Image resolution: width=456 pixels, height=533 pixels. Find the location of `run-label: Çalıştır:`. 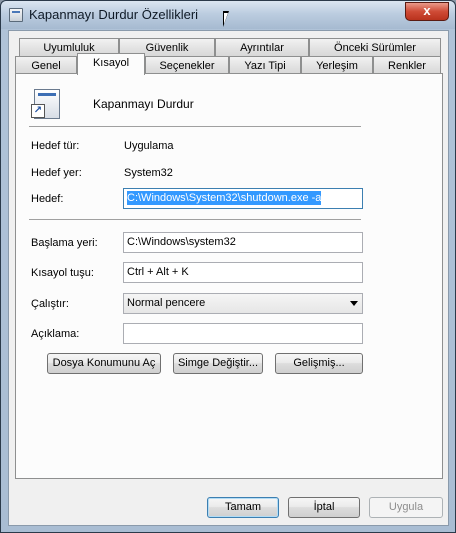

run-label: Çalıştır: is located at coordinates (50, 304).